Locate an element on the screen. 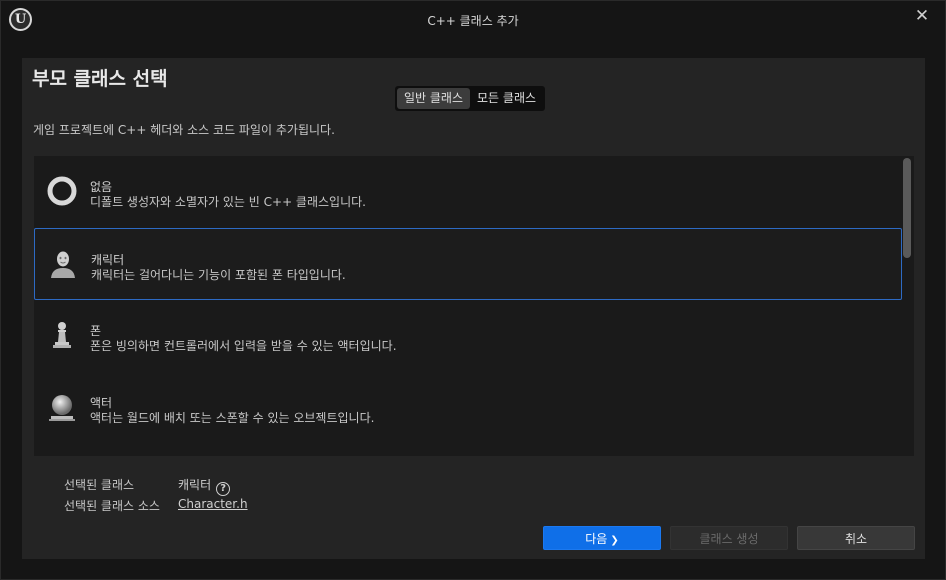  dialog-description: 게임 프로젝트에 C++ 헤더와 소스 코드 파일이 추가됩니다. is located at coordinates (184, 130).